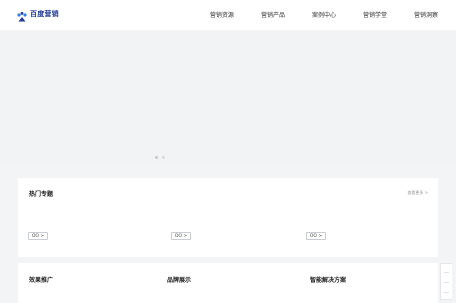 Image resolution: width=456 pixels, height=303 pixels. I want to click on panel-title: 热门专题, so click(41, 194).